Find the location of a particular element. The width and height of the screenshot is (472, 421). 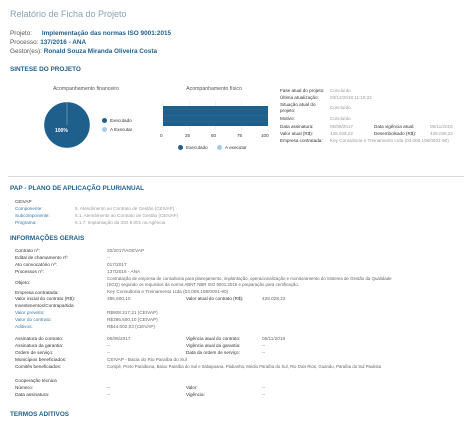

valor-atual-label: Valor atual do contrato (R$): is located at coordinates (215, 298).